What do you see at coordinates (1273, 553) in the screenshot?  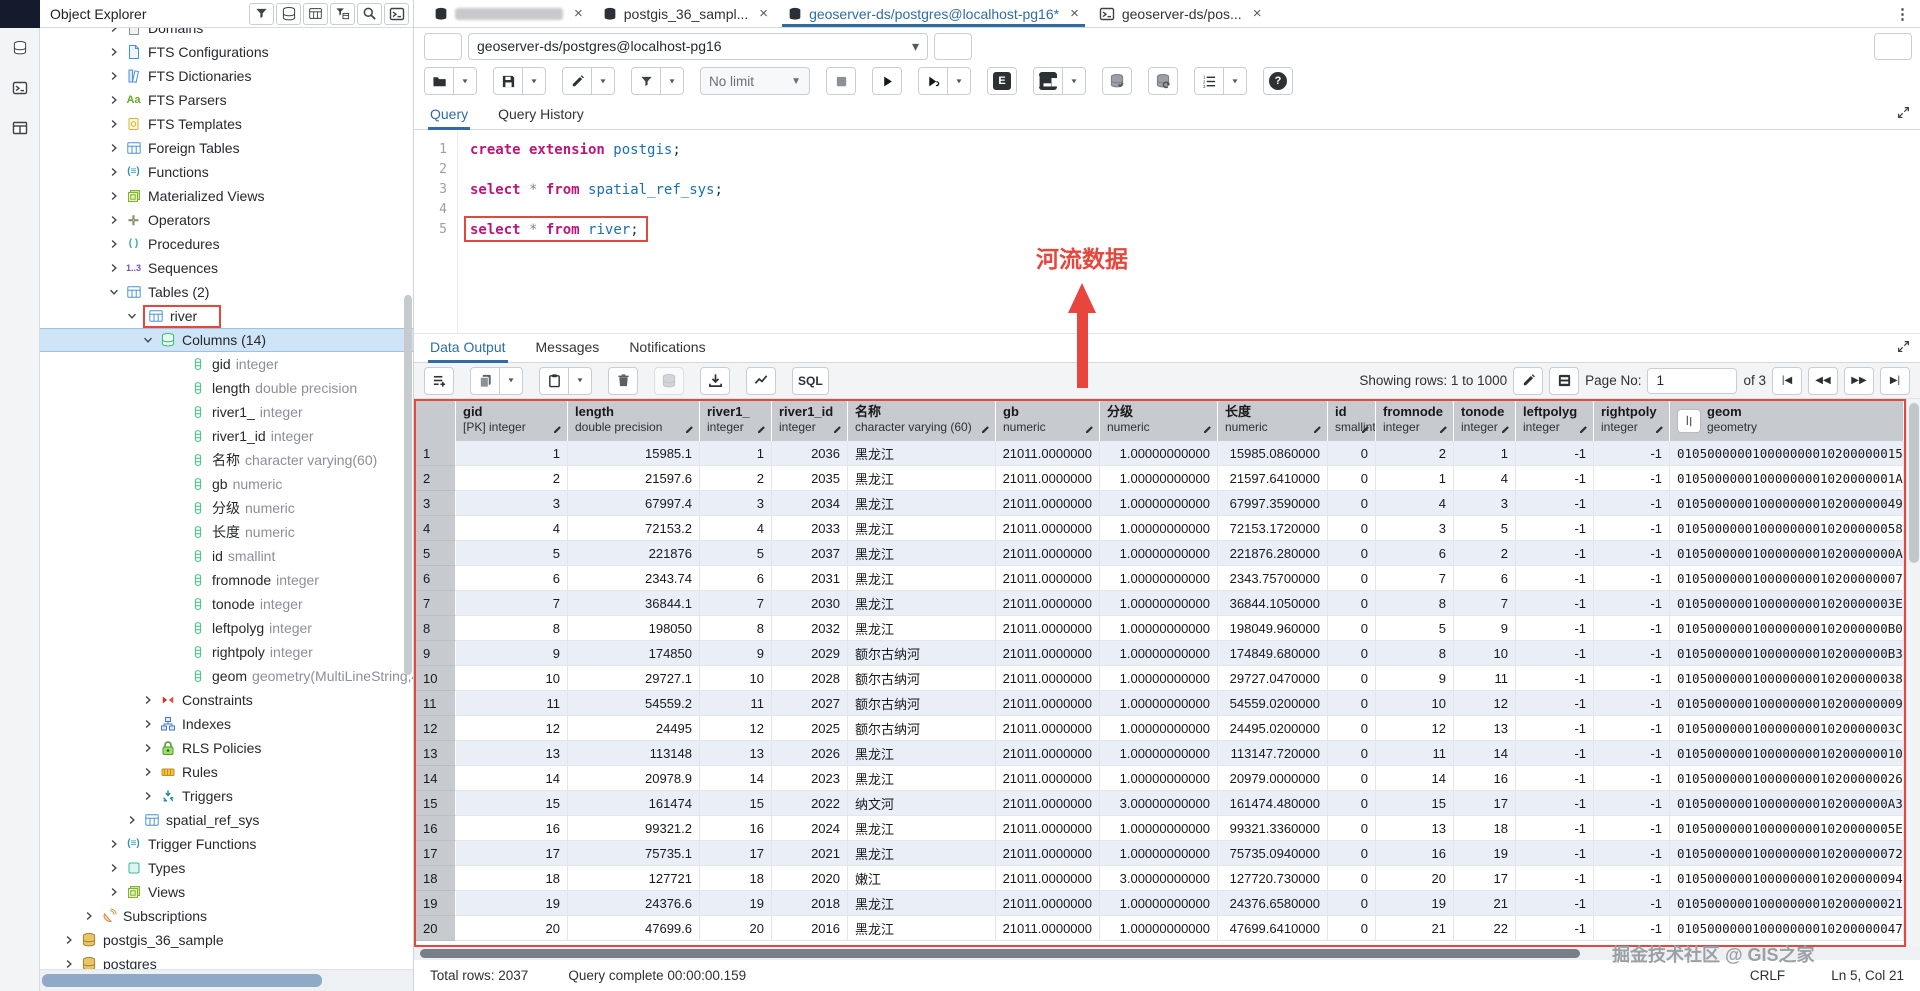 I see `data-cell: 221876.280000` at bounding box center [1273, 553].